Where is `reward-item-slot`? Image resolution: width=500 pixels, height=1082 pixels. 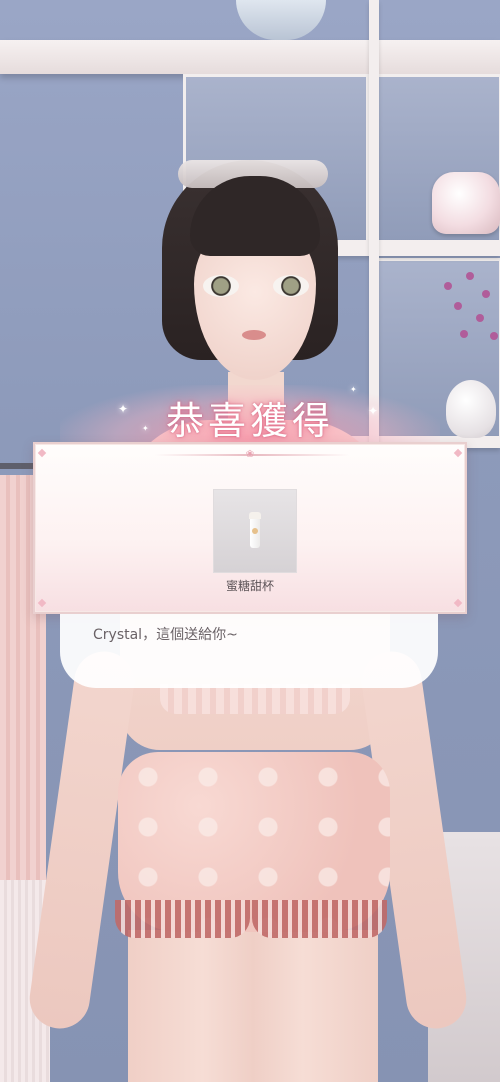 reward-item-slot is located at coordinates (255, 531).